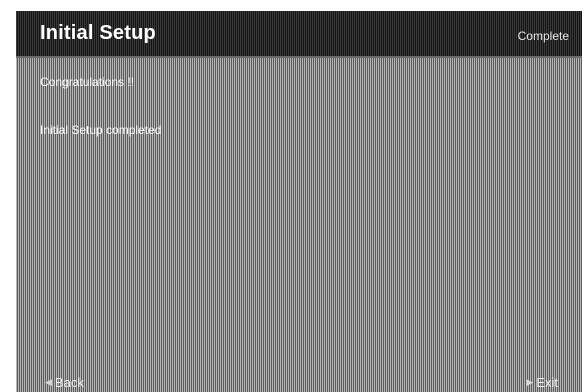 Image resolution: width=586 pixels, height=392 pixels. What do you see at coordinates (299, 34) in the screenshot?
I see `header-bar: Initial Setup Complete` at bounding box center [299, 34].